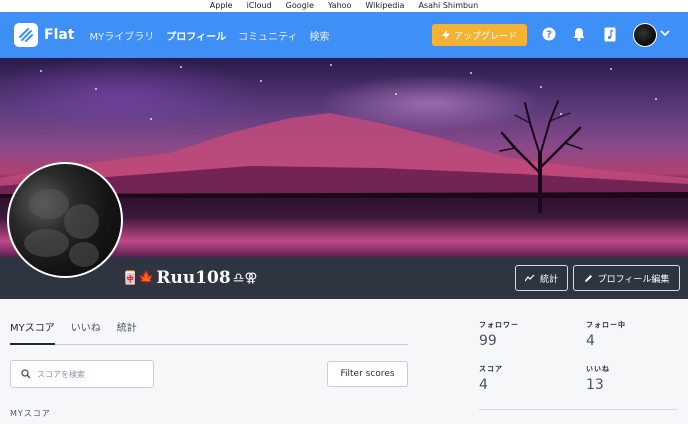 Image resolution: width=688 pixels, height=424 pixels. Describe the element at coordinates (448, 6) in the screenshot. I see `bookmark-asahi: Asahi Shimbun` at that location.